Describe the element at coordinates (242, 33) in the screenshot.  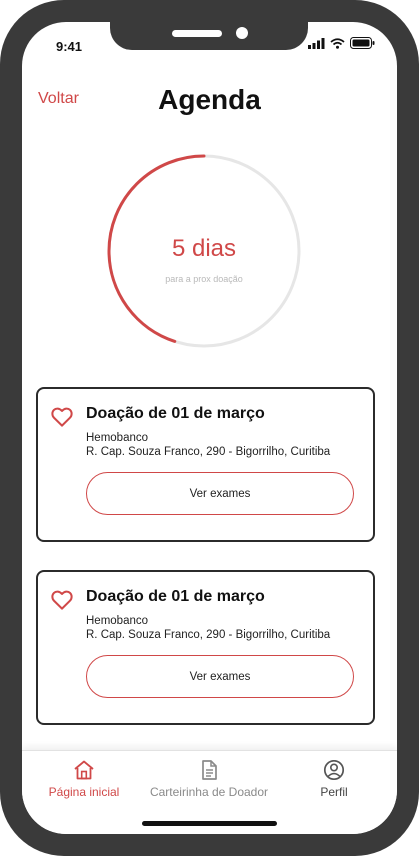
I see `camera-icon` at that location.